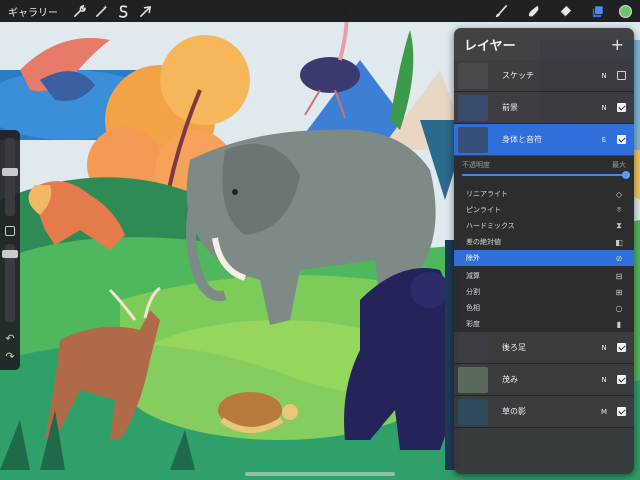  I want to click on layer-blend-mode: M, so click(604, 412).